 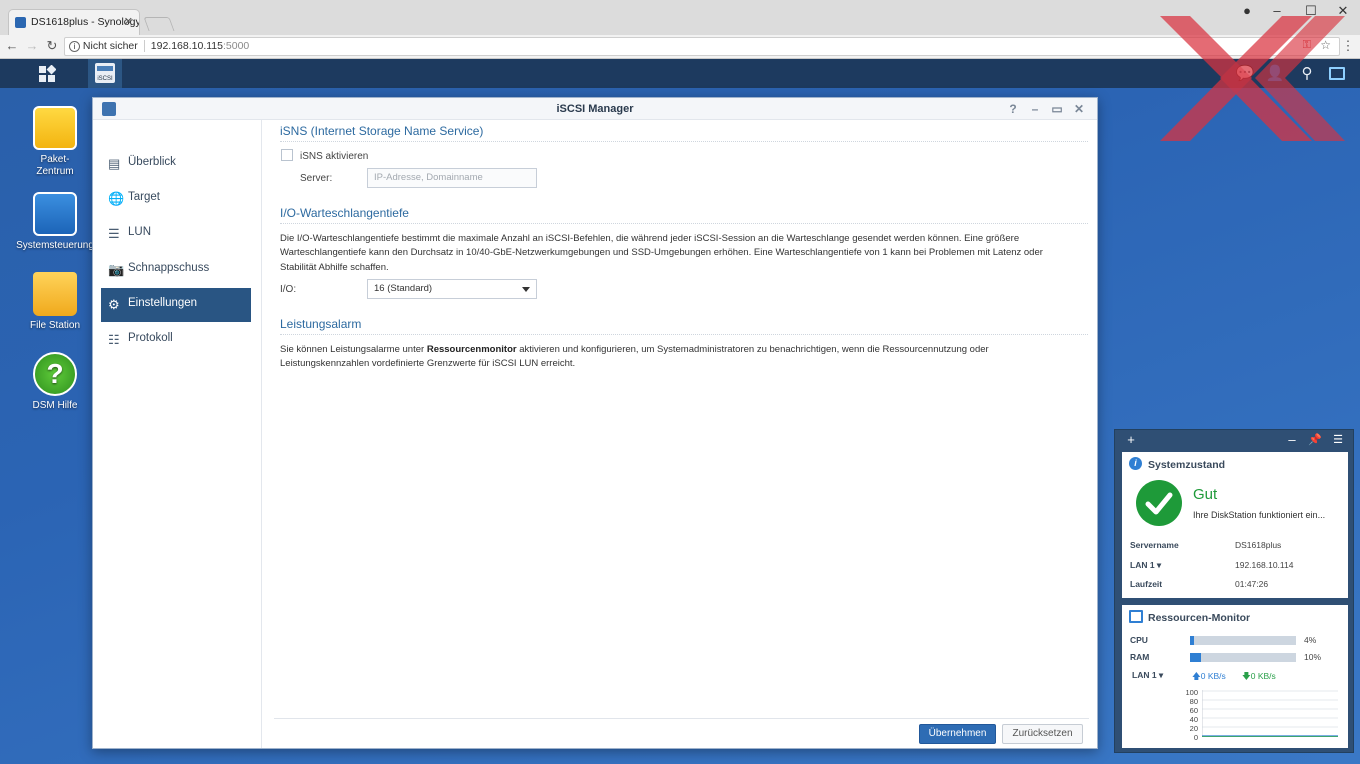 What do you see at coordinates (1252, 78) in the screenshot?
I see `watermark-logo` at bounding box center [1252, 78].